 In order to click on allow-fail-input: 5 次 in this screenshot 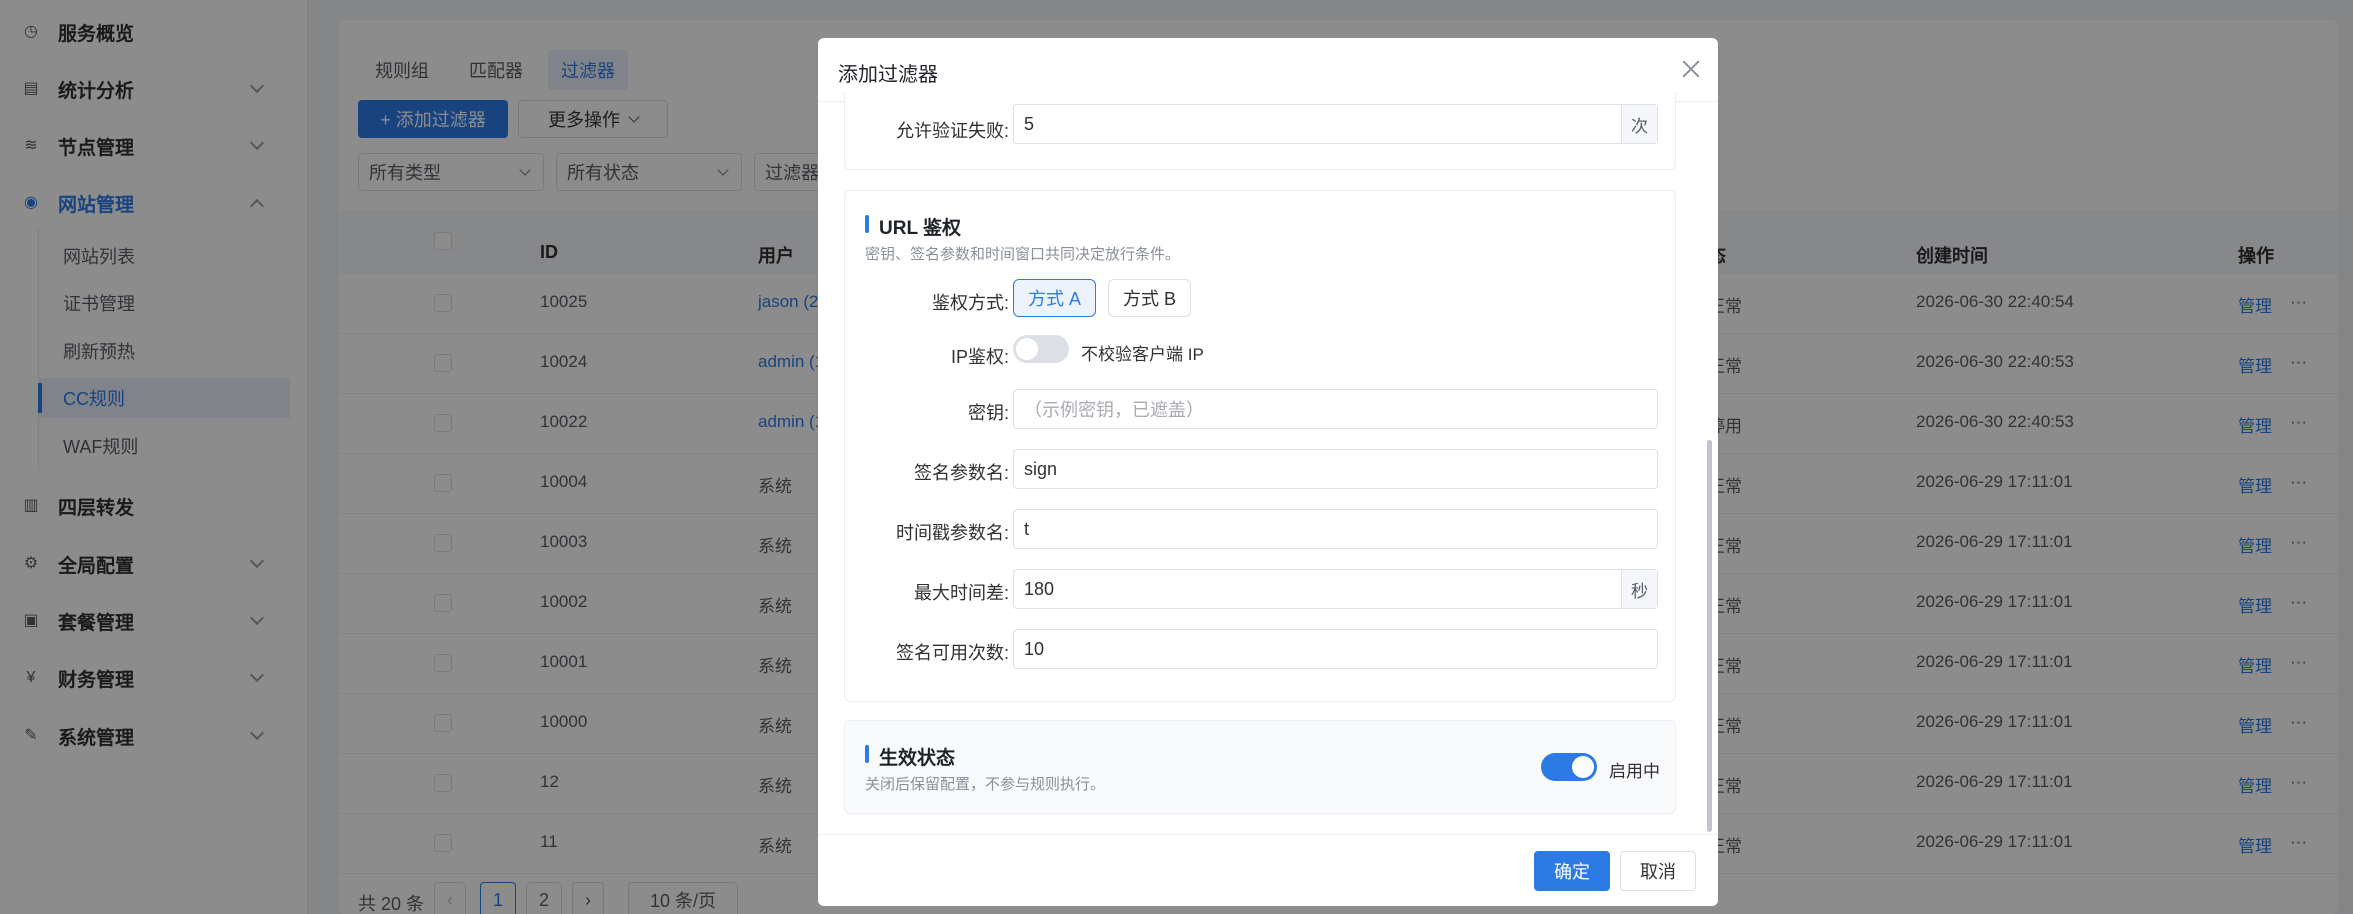, I will do `click(1335, 124)`.